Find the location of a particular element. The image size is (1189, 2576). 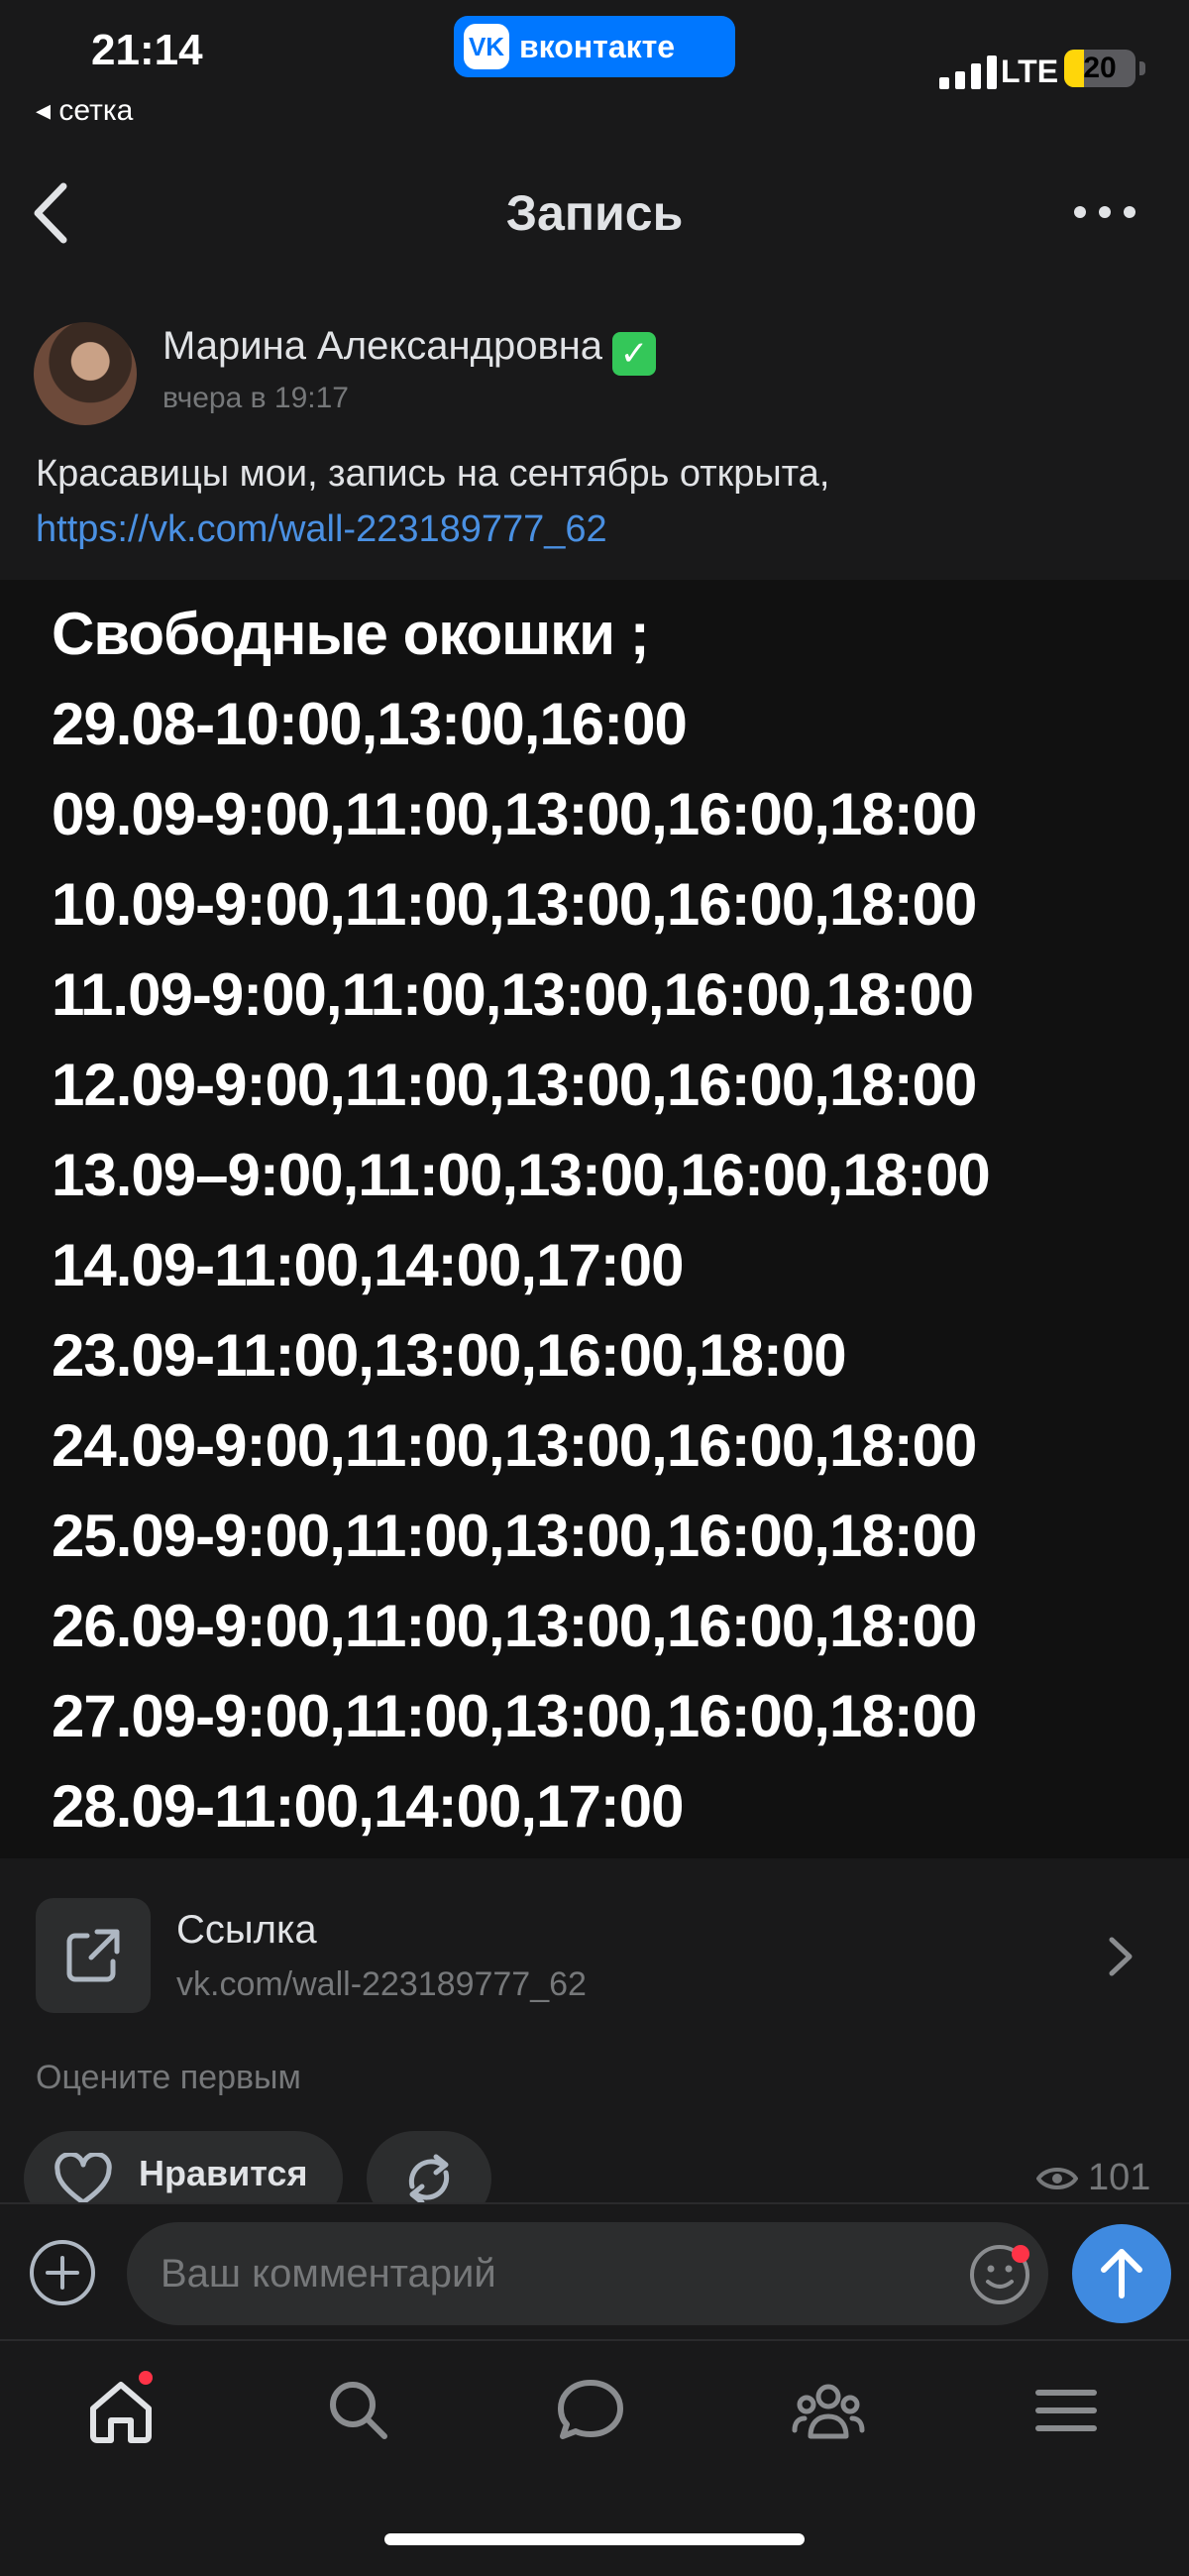

avatar is located at coordinates (86, 373).